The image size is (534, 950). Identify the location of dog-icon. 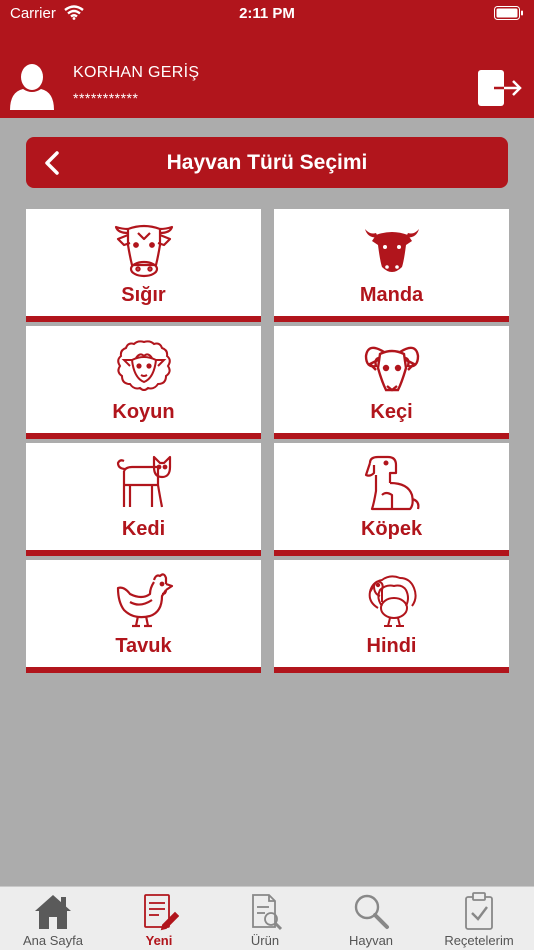
(391, 483).